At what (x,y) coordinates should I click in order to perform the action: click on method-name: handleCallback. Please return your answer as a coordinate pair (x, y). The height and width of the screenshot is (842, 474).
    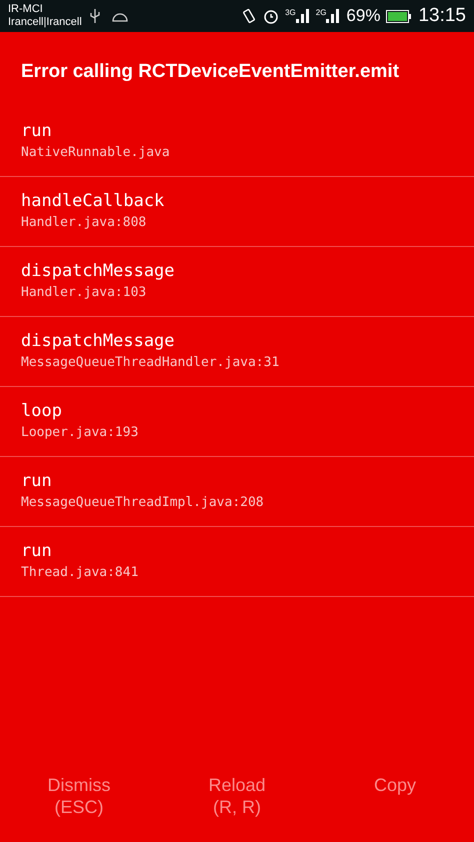
    Looking at the image, I should click on (93, 201).